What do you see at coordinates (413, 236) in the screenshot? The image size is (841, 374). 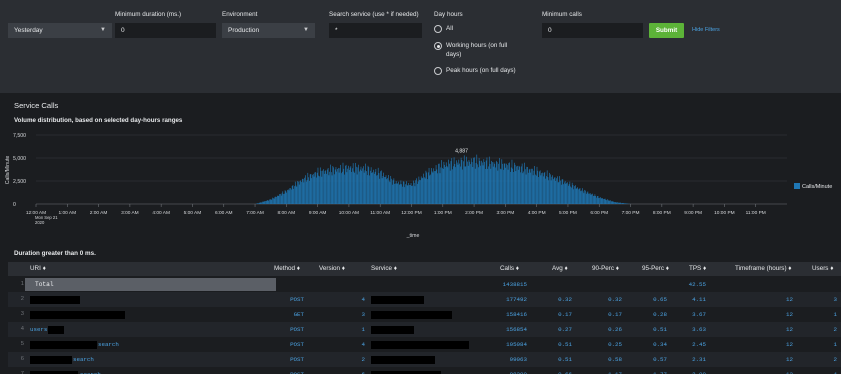 I see `x-axis-label: _time` at bounding box center [413, 236].